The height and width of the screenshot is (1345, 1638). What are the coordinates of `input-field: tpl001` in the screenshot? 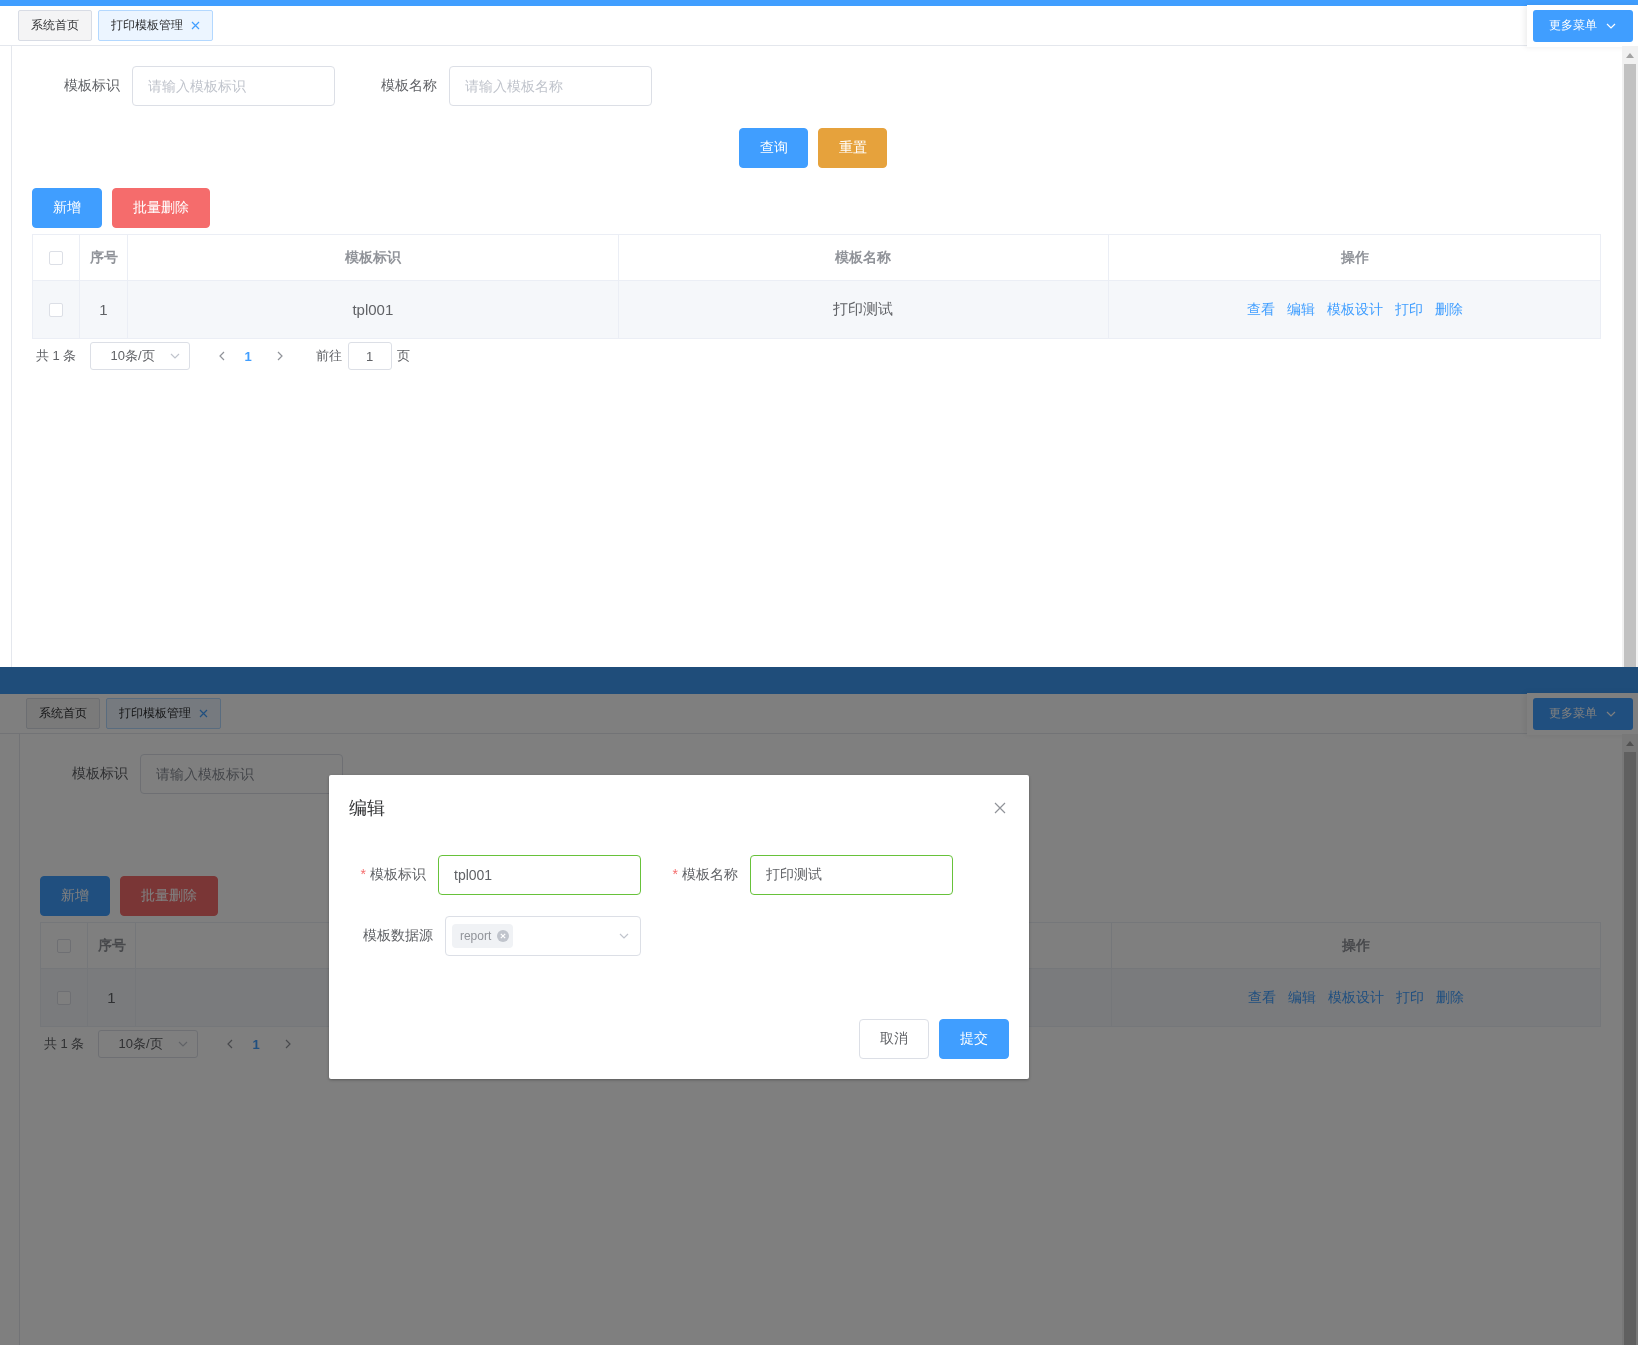 It's located at (539, 875).